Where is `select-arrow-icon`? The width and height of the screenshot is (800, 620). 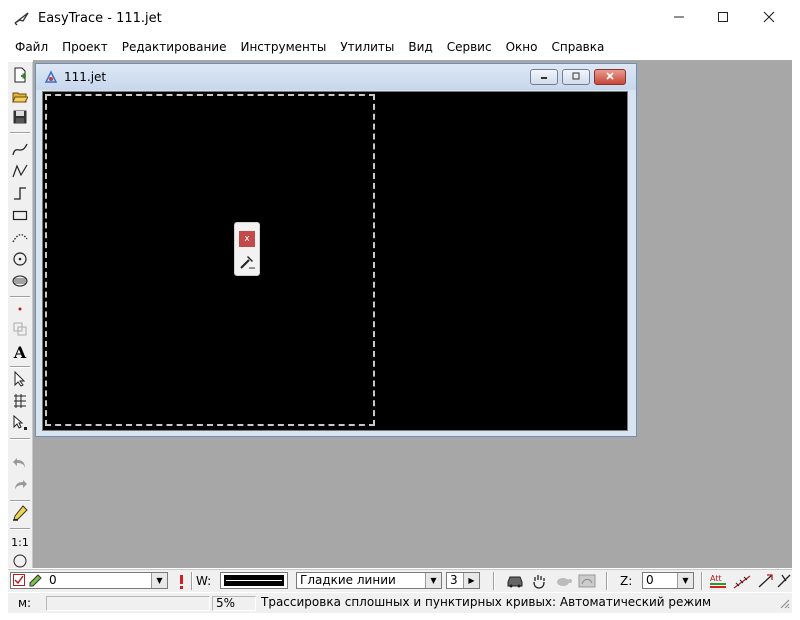
select-arrow-icon is located at coordinates (20, 380).